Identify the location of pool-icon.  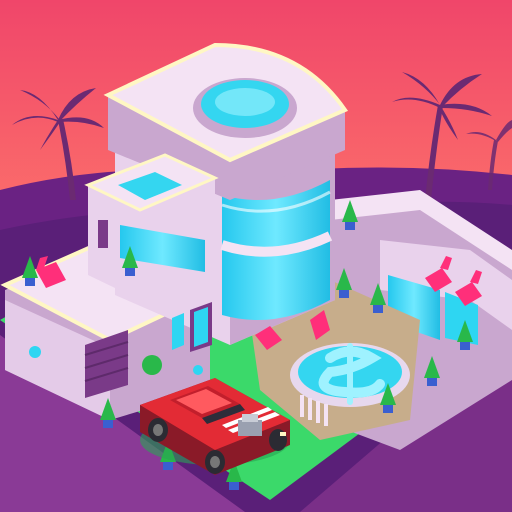
(245, 108).